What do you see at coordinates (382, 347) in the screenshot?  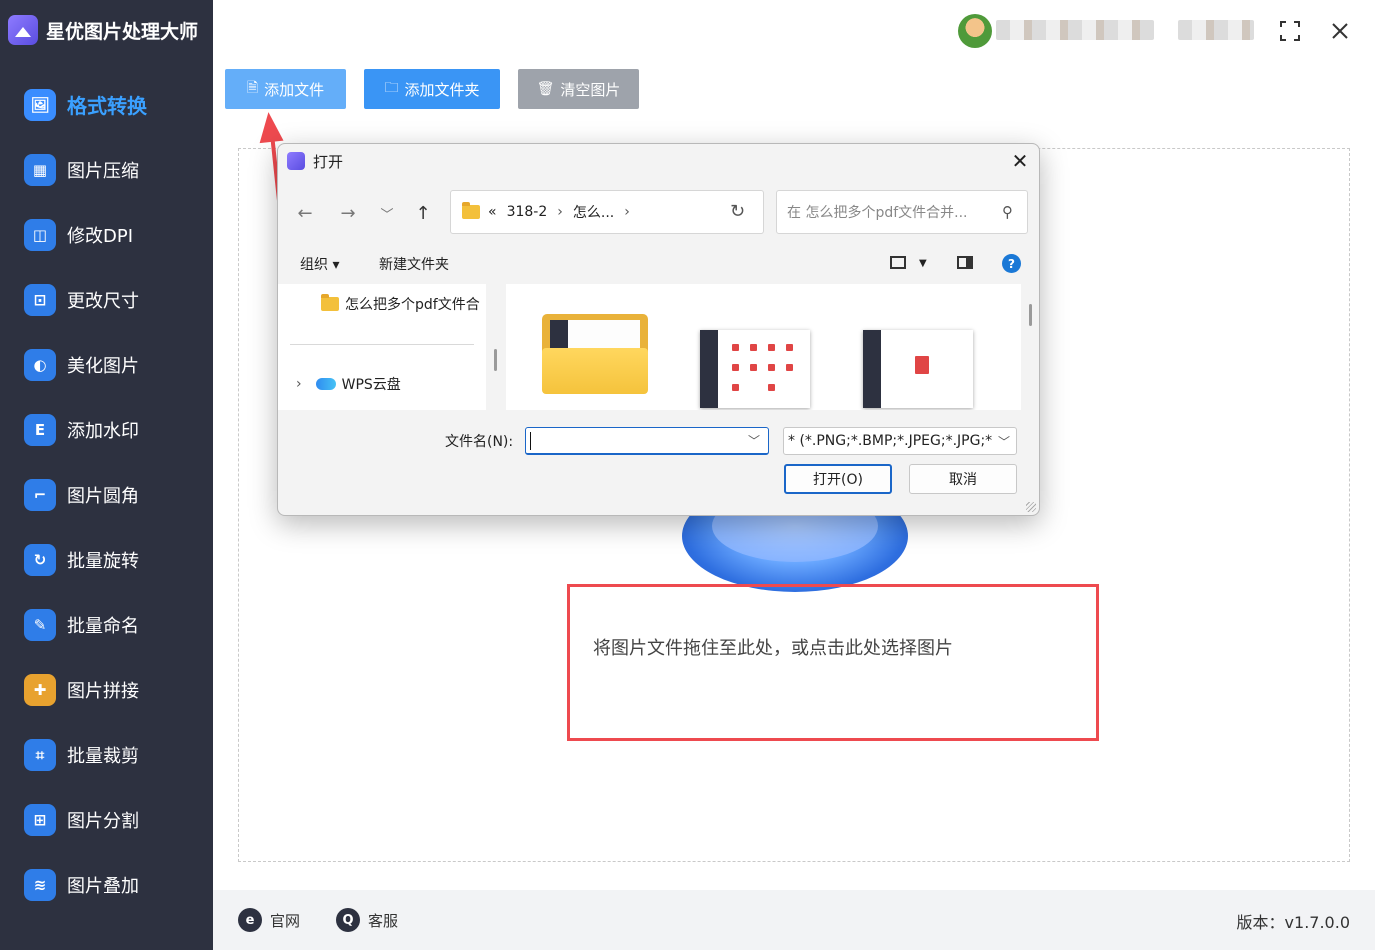 I see `navigation-pane: 怎么把多个pdf文件合 › WPS云盘` at bounding box center [382, 347].